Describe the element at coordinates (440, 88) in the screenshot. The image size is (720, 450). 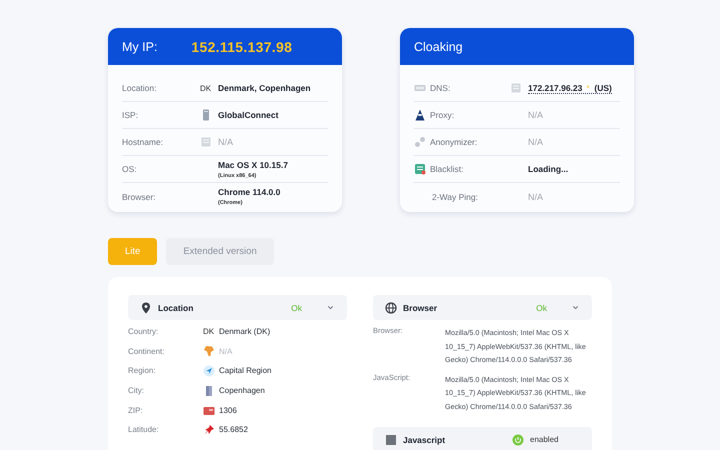
I see `row-label: DNS:` at that location.